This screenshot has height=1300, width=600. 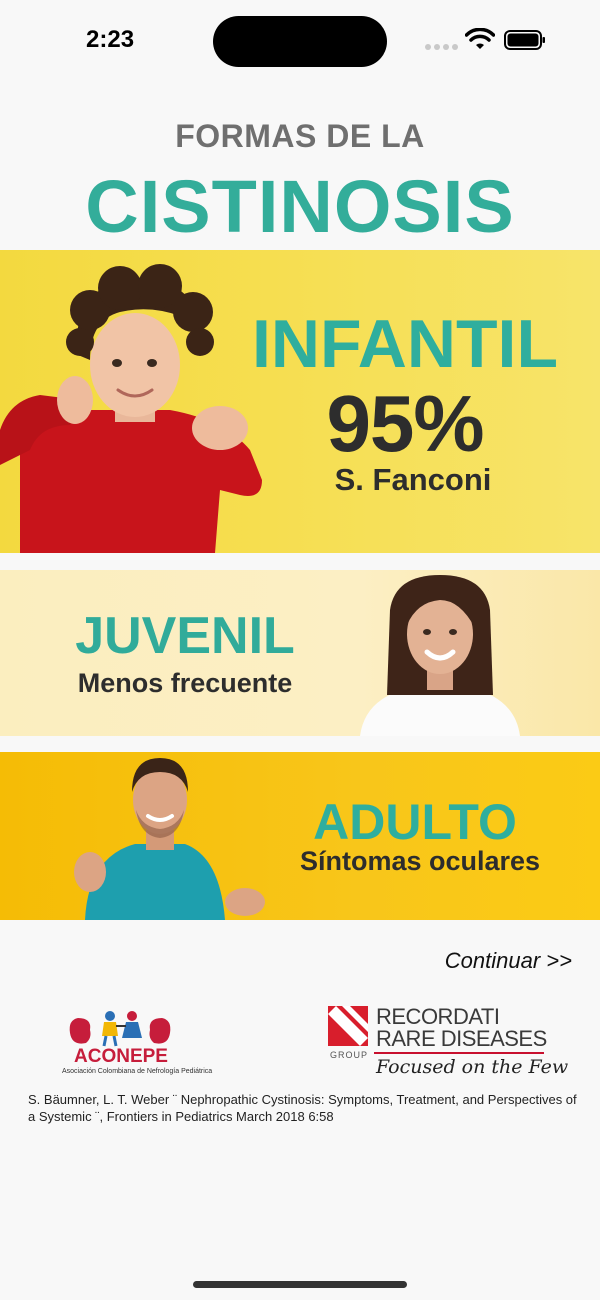 What do you see at coordinates (461, 1038) in the screenshot?
I see `recordati-division: RARE DISEASES` at bounding box center [461, 1038].